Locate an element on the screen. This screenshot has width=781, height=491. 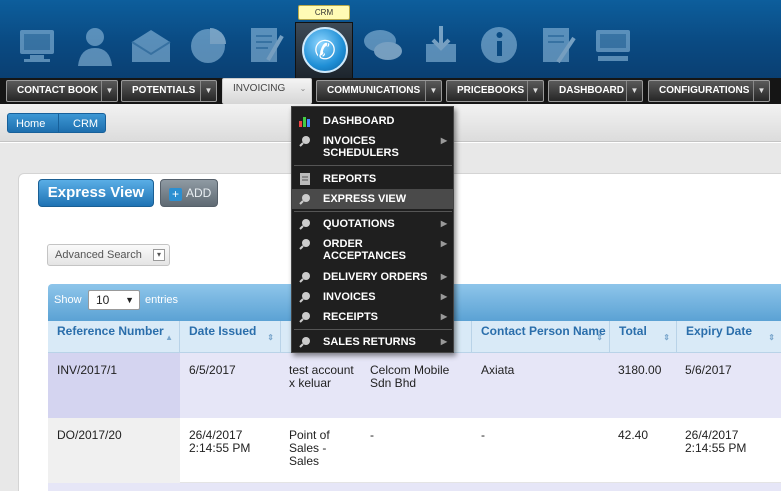
add-button: + ADD is located at coordinates (189, 193).